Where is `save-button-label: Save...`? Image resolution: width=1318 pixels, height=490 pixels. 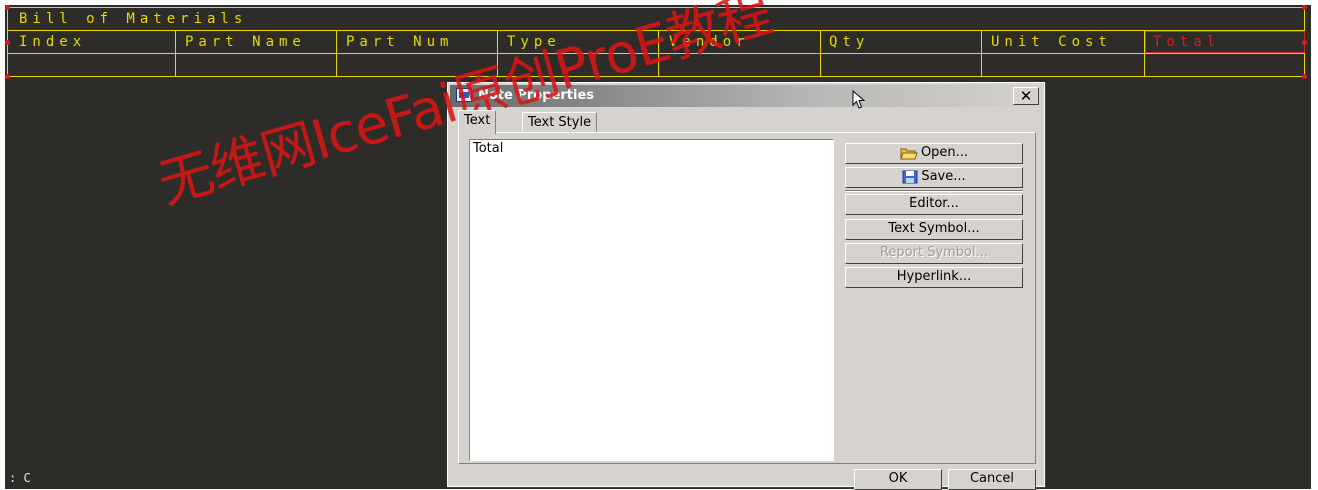
save-button-label: Save... is located at coordinates (943, 176).